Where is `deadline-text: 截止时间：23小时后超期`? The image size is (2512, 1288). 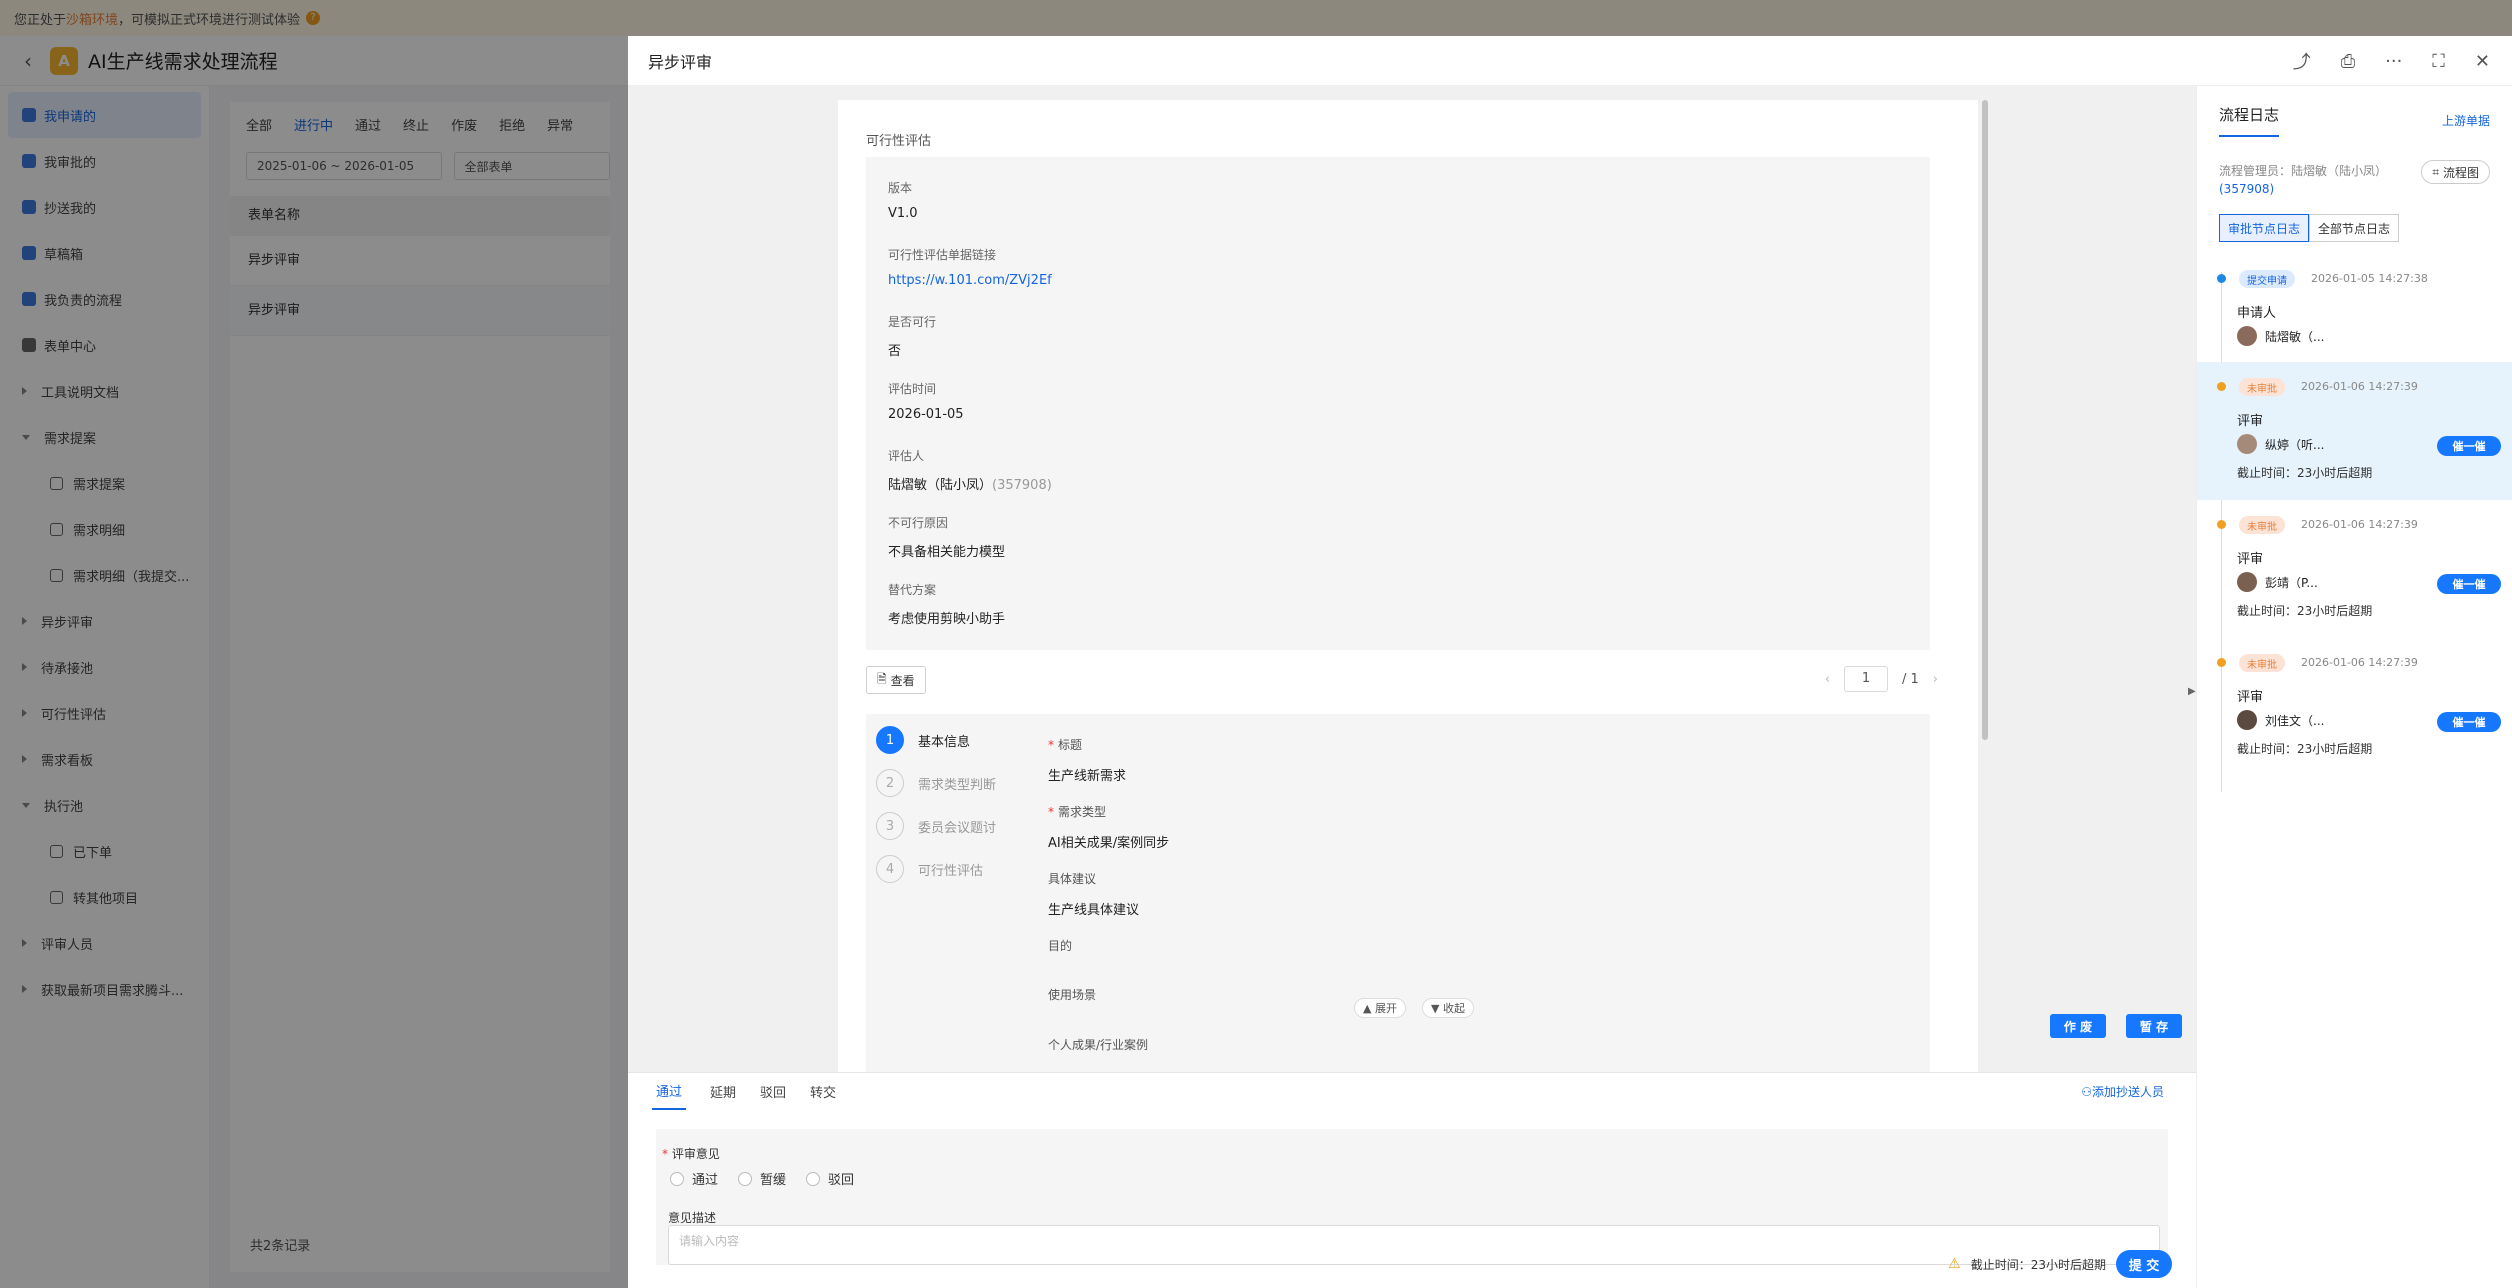 deadline-text: 截止时间：23小时后超期 is located at coordinates (2038, 1264).